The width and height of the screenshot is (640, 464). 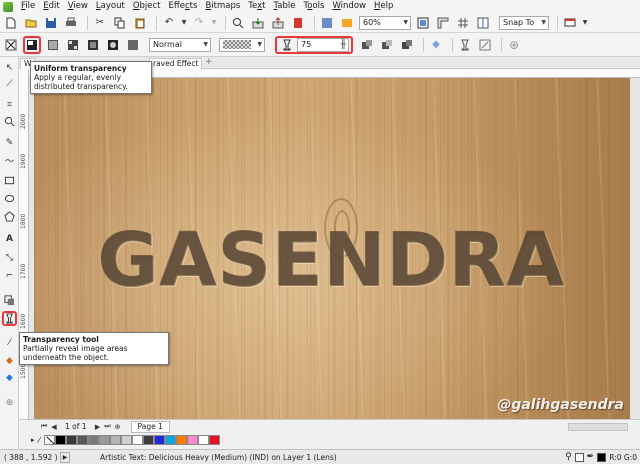 What do you see at coordinates (9, 104) in the screenshot?
I see `crop-tool-icon: ⌗` at bounding box center [9, 104].